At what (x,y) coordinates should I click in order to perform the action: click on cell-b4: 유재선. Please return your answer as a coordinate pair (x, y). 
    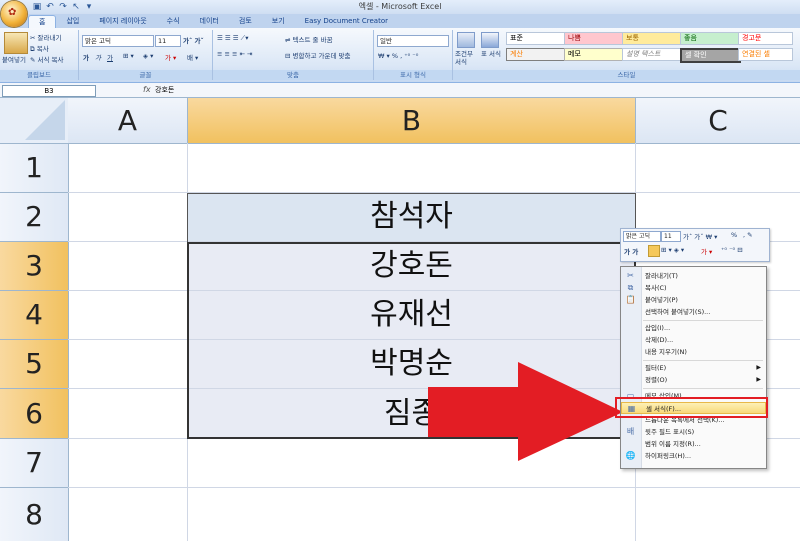
    Looking at the image, I should click on (411, 315).